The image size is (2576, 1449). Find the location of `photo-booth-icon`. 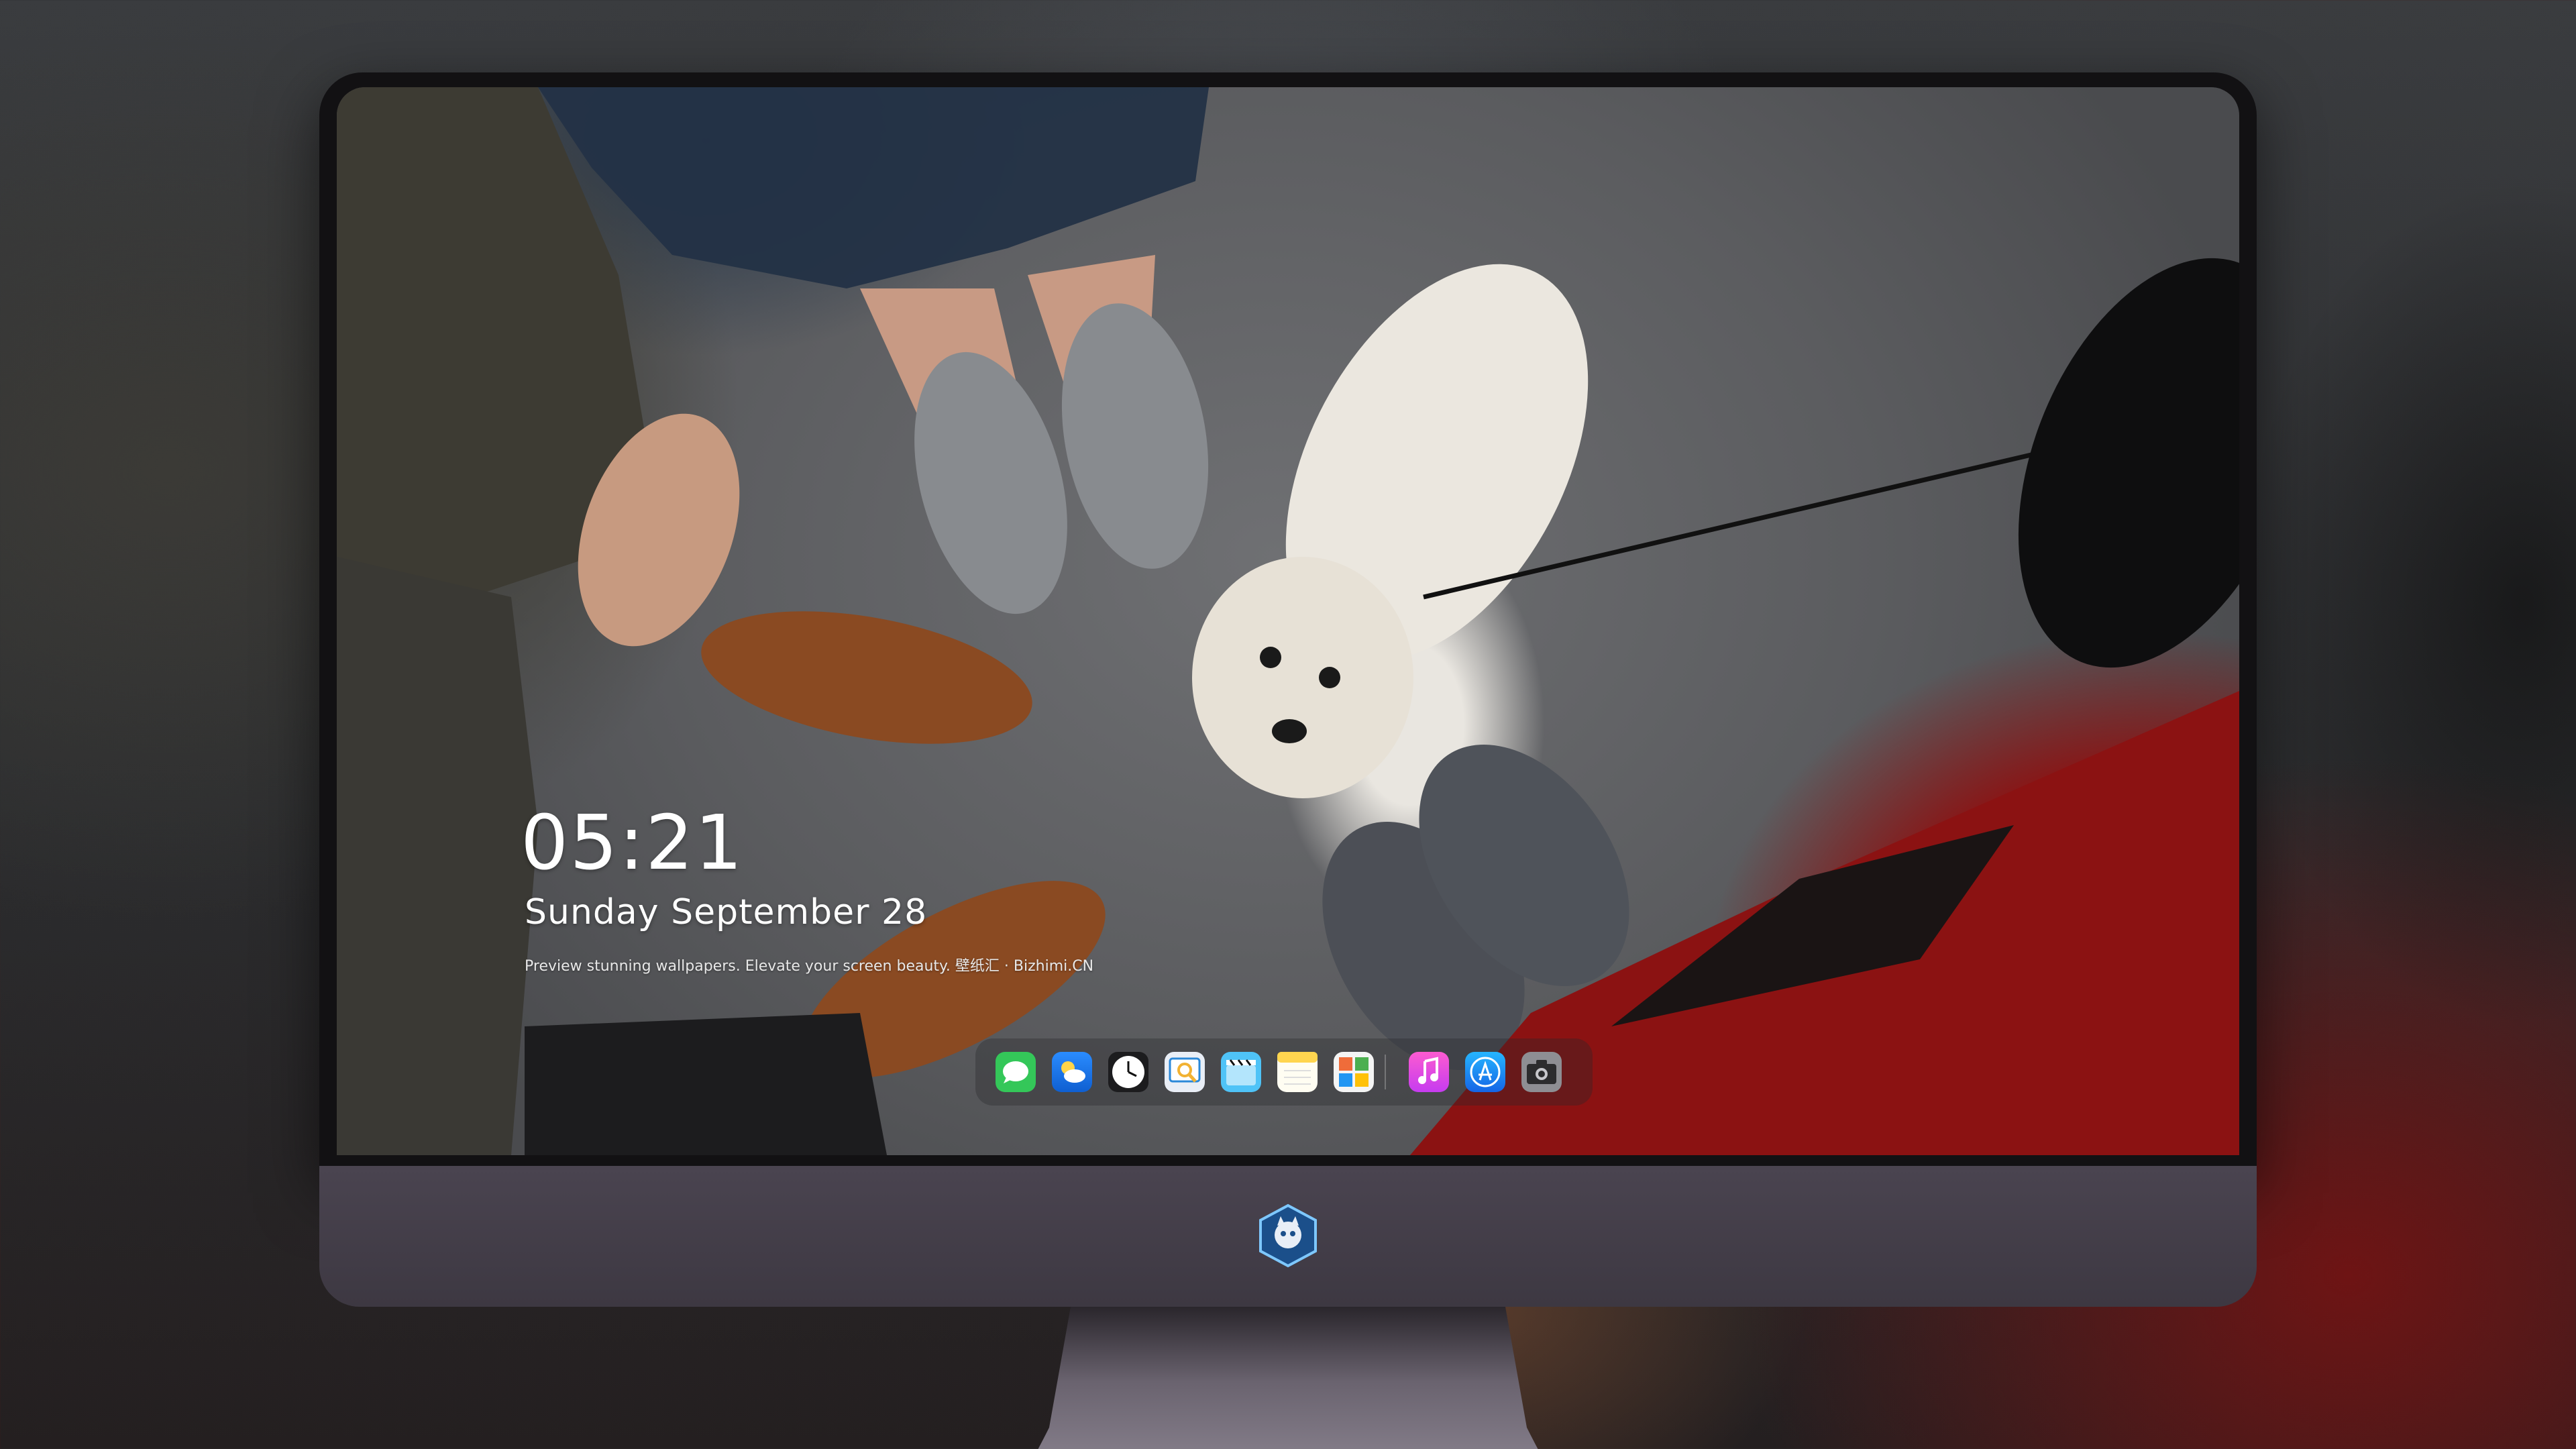

photo-booth-icon is located at coordinates (1354, 1072).